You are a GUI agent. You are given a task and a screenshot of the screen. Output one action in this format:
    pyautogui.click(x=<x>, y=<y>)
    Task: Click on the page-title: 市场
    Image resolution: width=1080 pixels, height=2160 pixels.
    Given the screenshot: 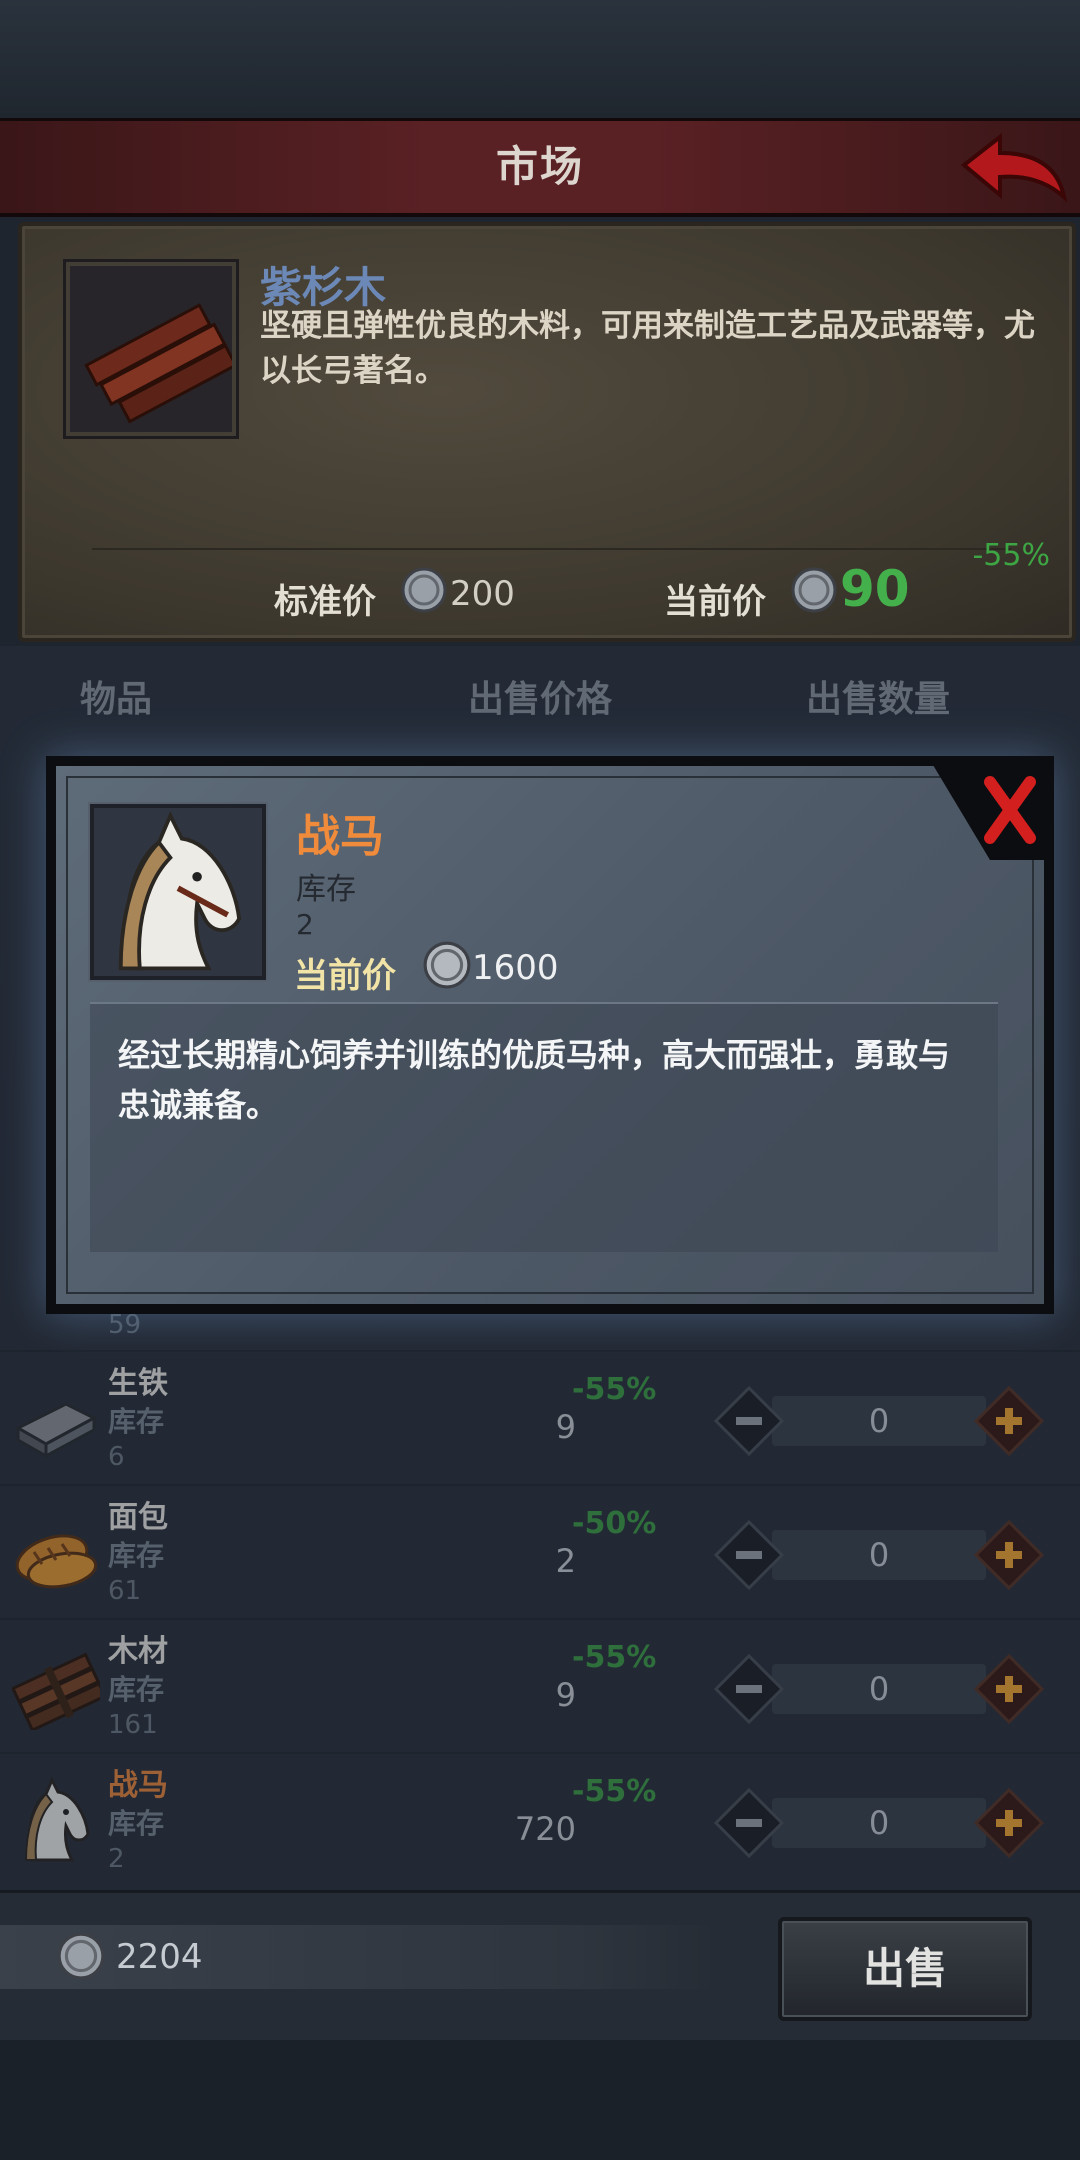 What is the action you would take?
    pyautogui.click(x=539, y=166)
    